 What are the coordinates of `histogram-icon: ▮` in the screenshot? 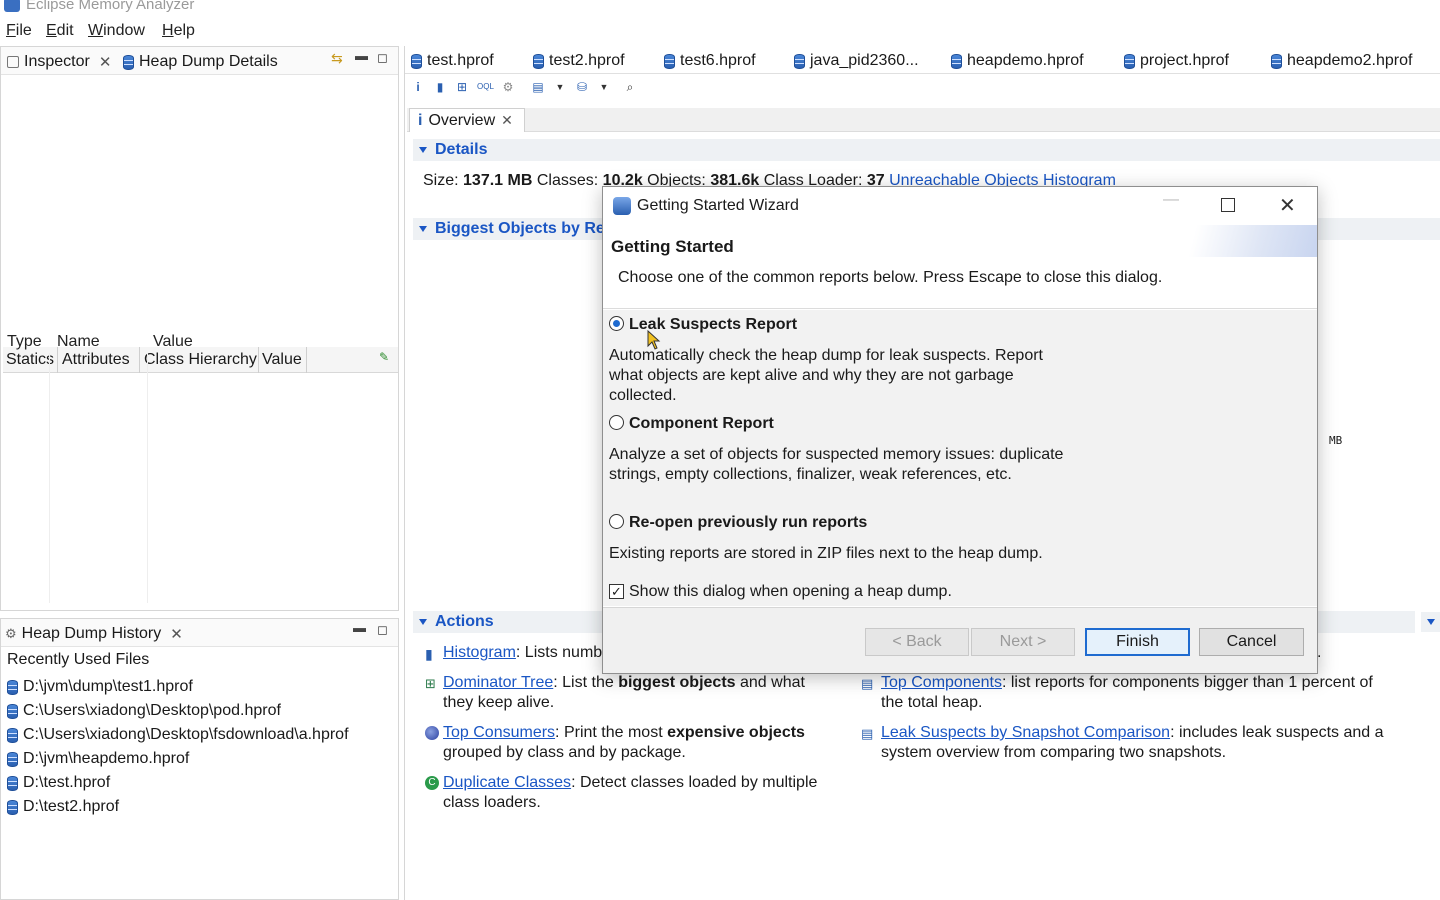 It's located at (440, 87).